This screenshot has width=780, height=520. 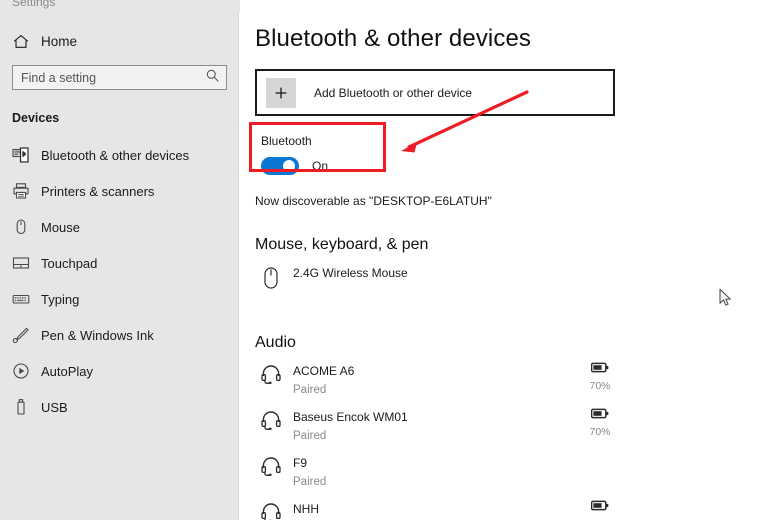 I want to click on window-titlebar: Settings, so click(x=120, y=6).